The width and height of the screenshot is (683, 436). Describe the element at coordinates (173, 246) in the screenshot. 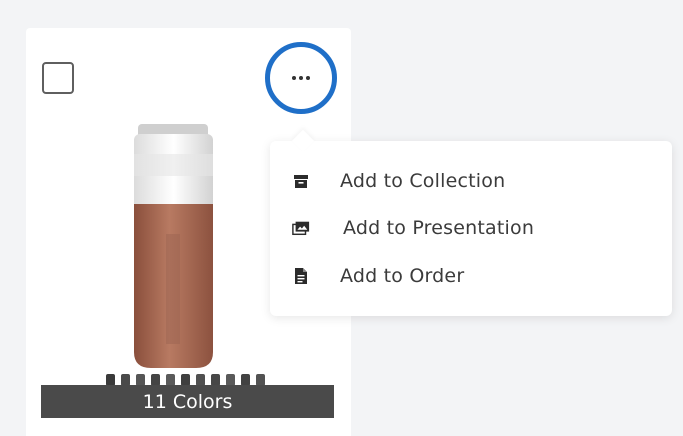

I see `product-image` at that location.